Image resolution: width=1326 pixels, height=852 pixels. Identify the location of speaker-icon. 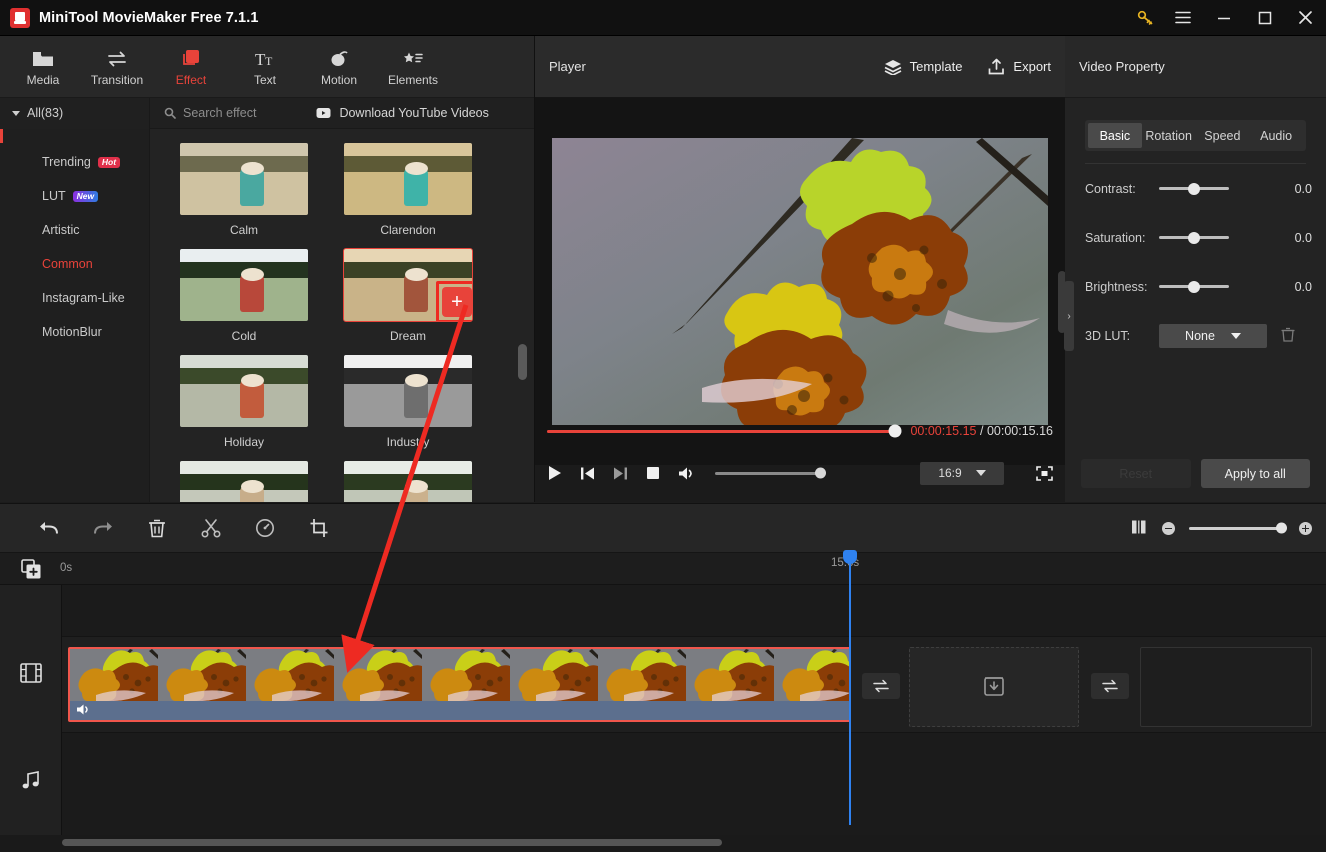
(83, 711).